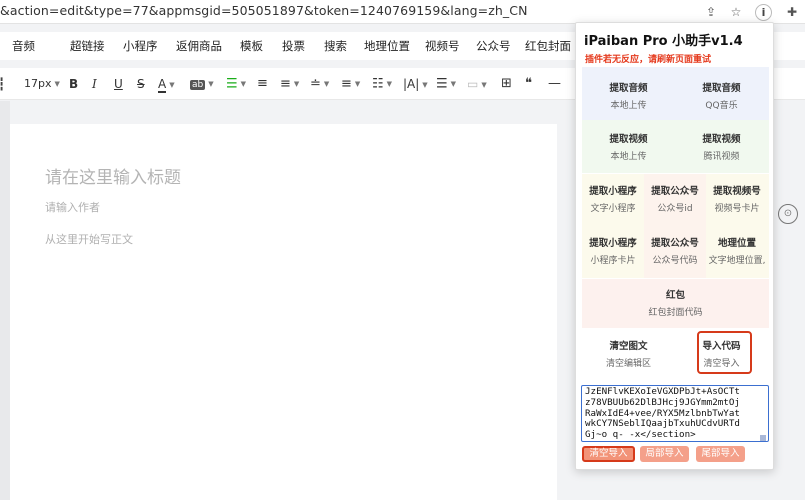 The image size is (805, 500). I want to click on menu-official-account: 公众号, so click(493, 46).